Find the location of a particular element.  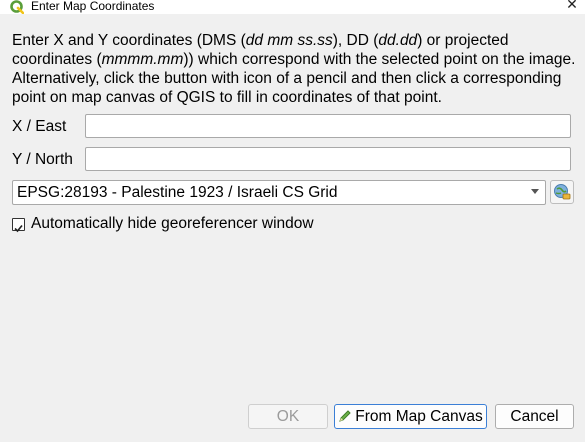

dms-format: dd mm ss.ss is located at coordinates (289, 40).